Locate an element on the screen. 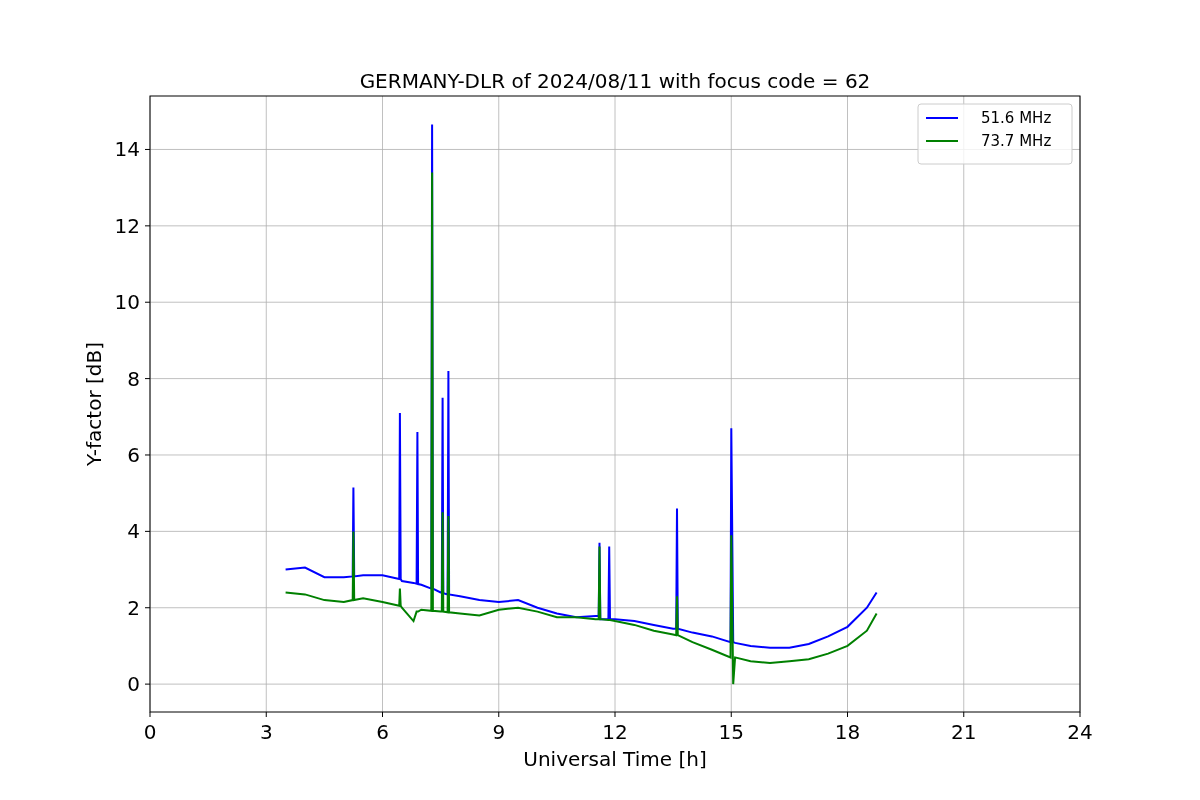 The height and width of the screenshot is (800, 1200). chart-title: GERMANY-DLR of 2024/08/11 with focus code = 62 is located at coordinates (615, 81).